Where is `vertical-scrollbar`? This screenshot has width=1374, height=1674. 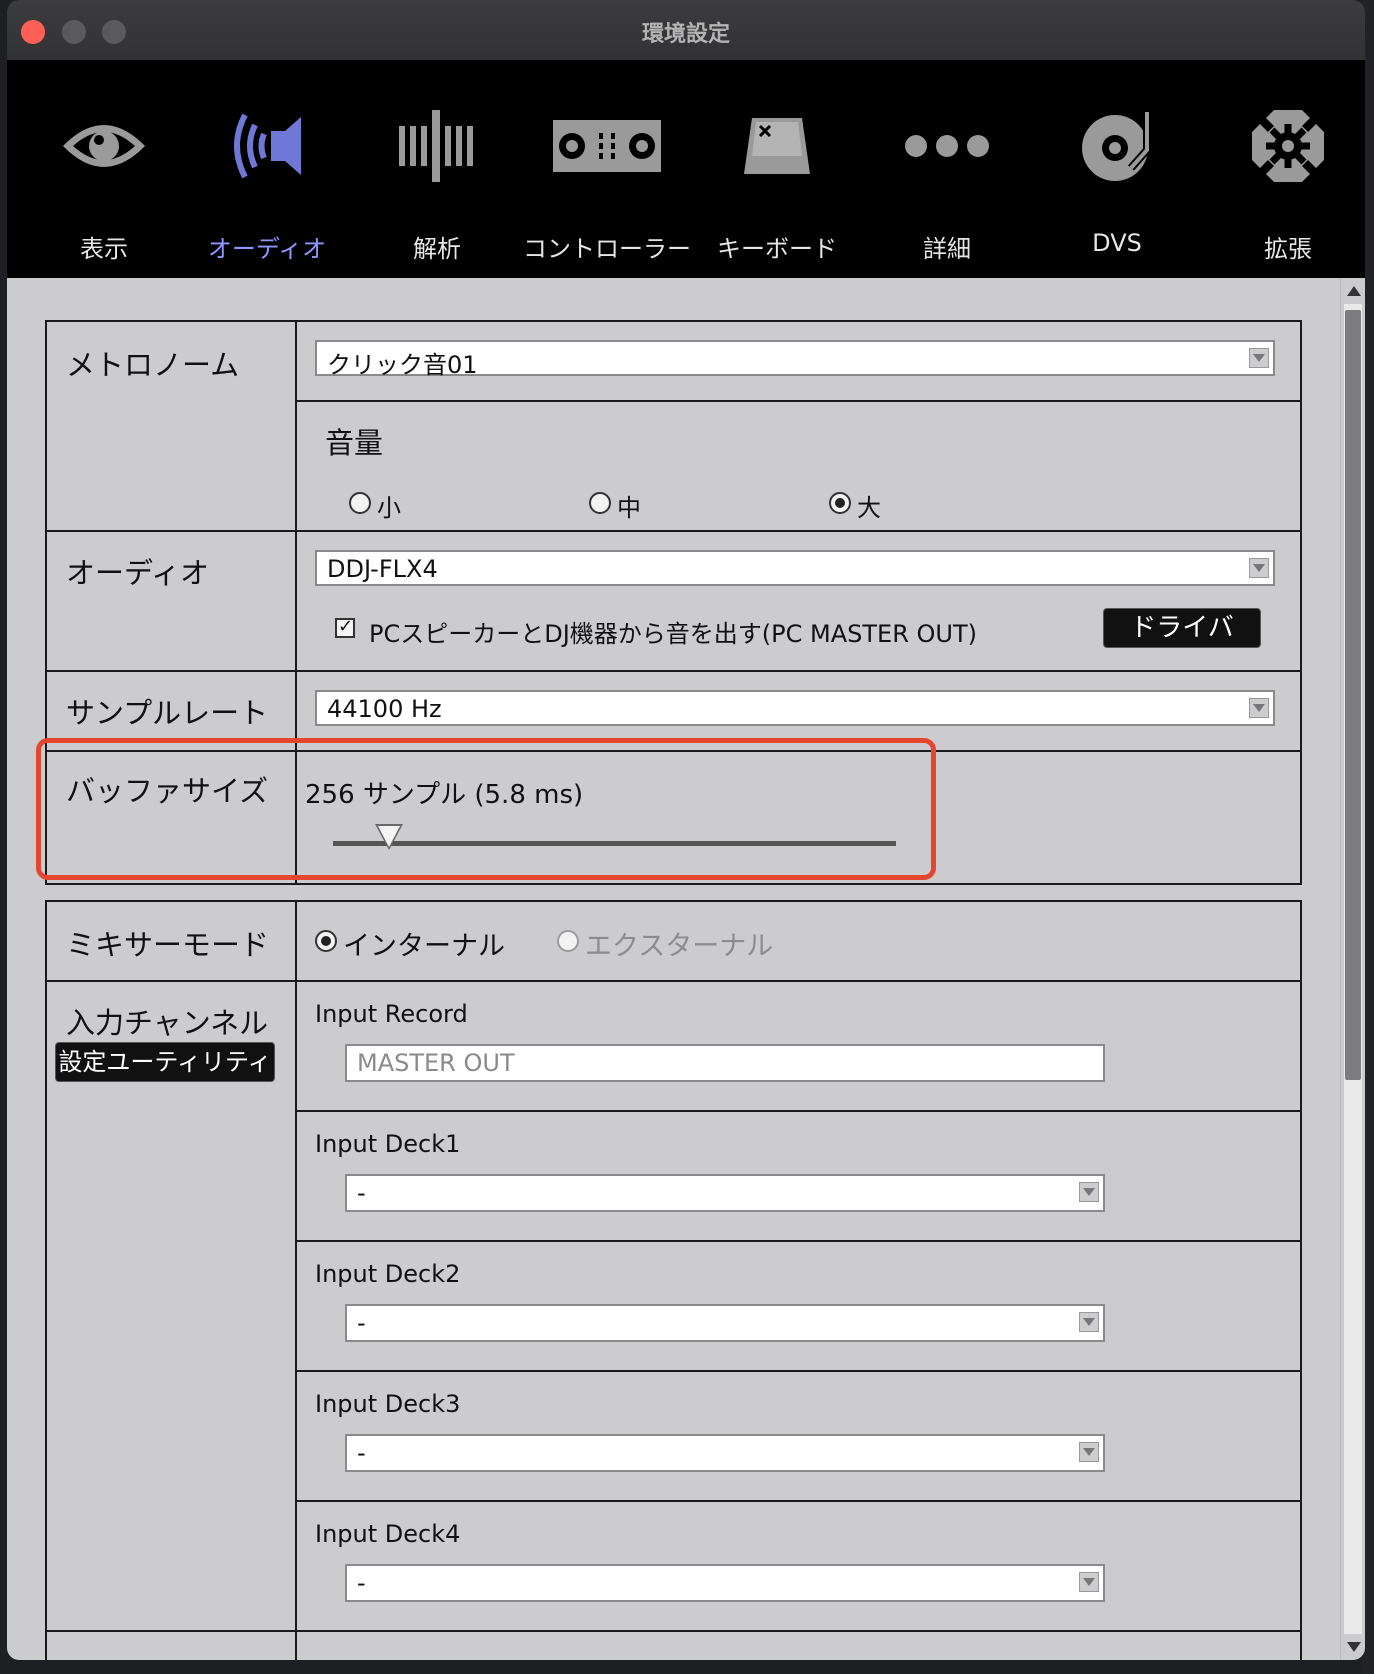
vertical-scrollbar is located at coordinates (1352, 969).